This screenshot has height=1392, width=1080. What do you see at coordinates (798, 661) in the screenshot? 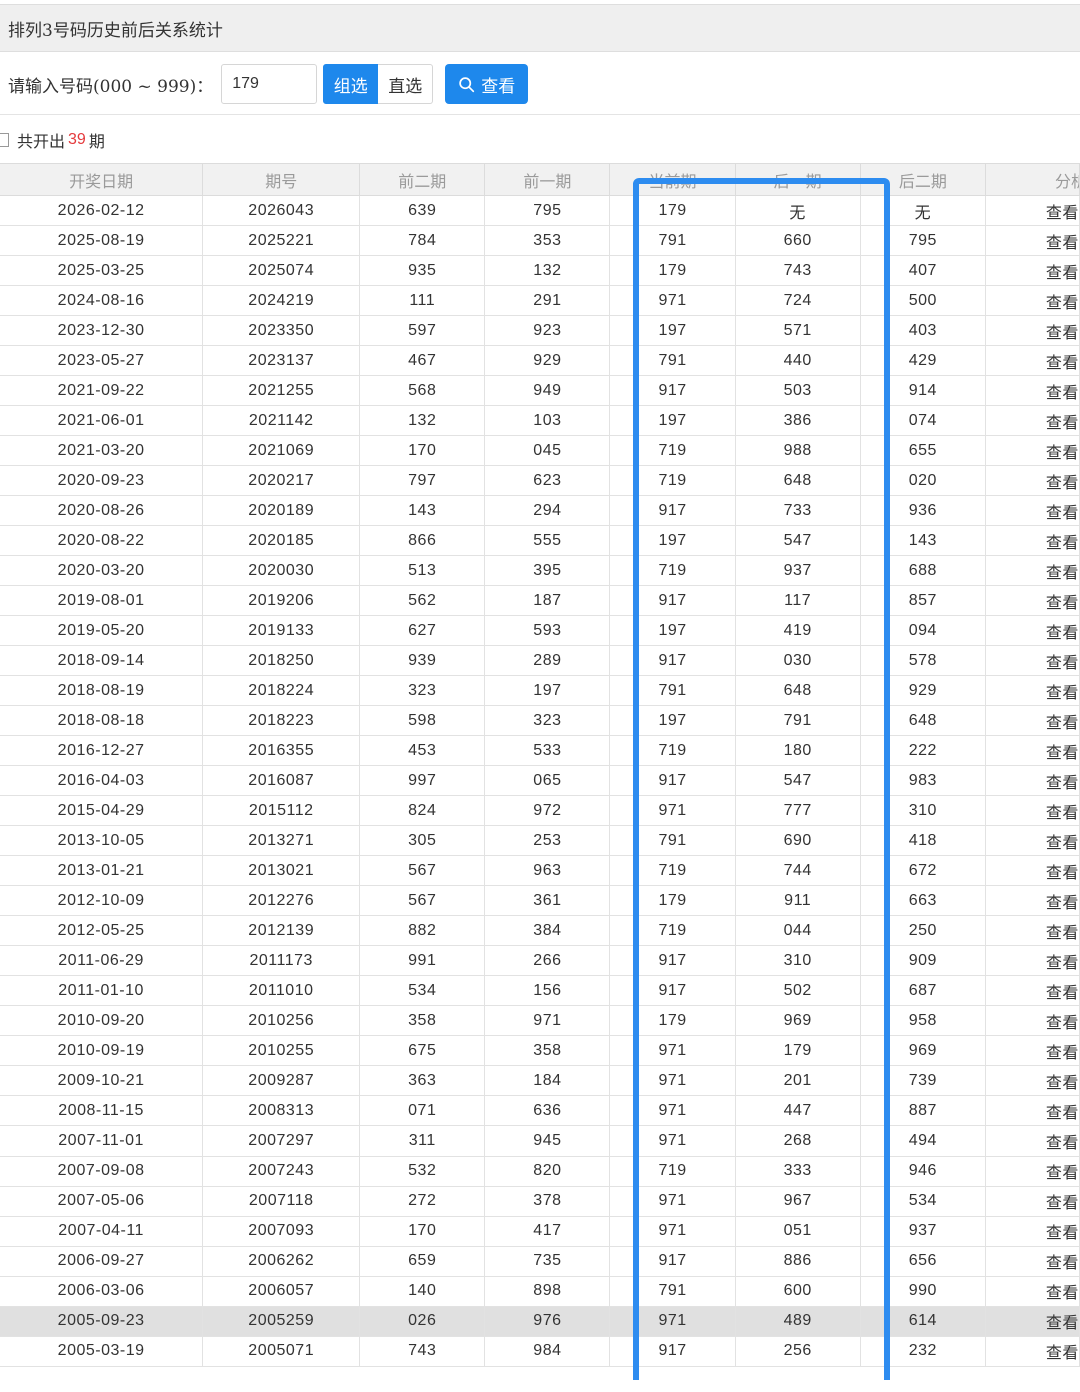
I see `next1-cell: 030` at bounding box center [798, 661].